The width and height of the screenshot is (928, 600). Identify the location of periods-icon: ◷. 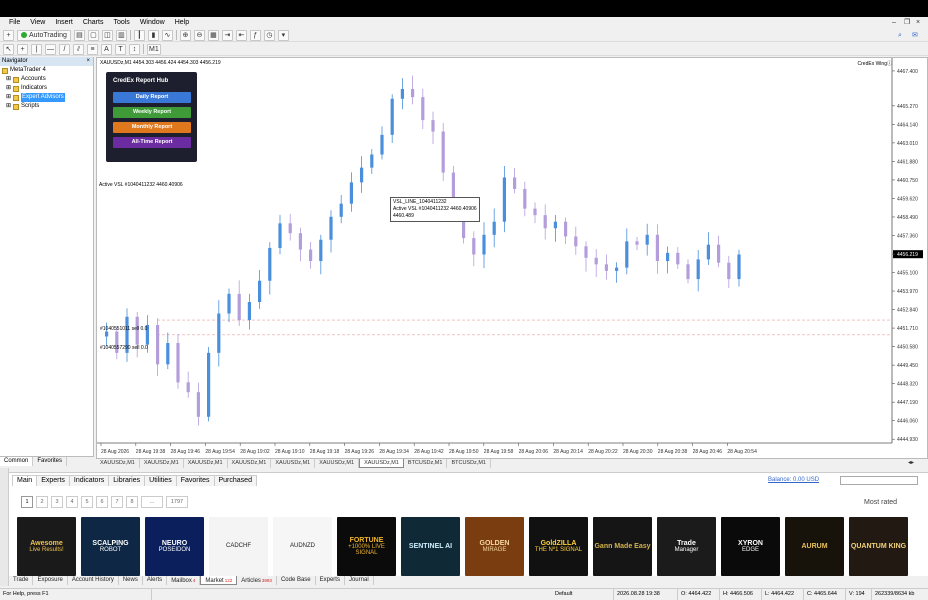
(269, 35).